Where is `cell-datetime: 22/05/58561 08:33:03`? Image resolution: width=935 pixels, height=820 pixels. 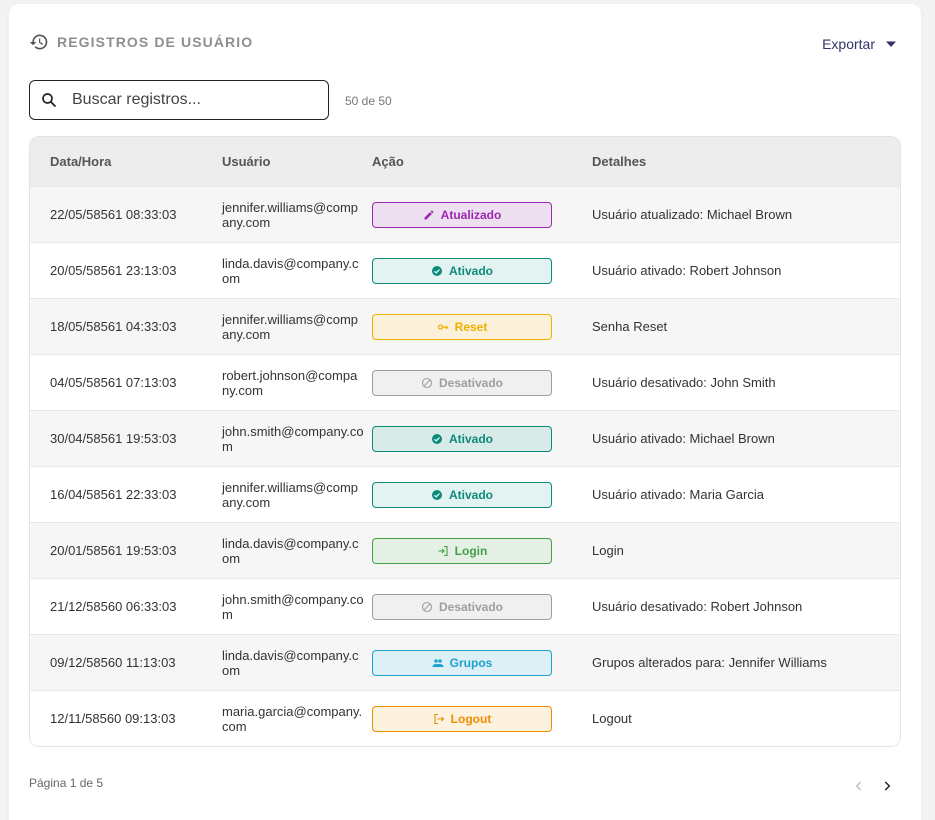
cell-datetime: 22/05/58561 08:33:03 is located at coordinates (113, 214).